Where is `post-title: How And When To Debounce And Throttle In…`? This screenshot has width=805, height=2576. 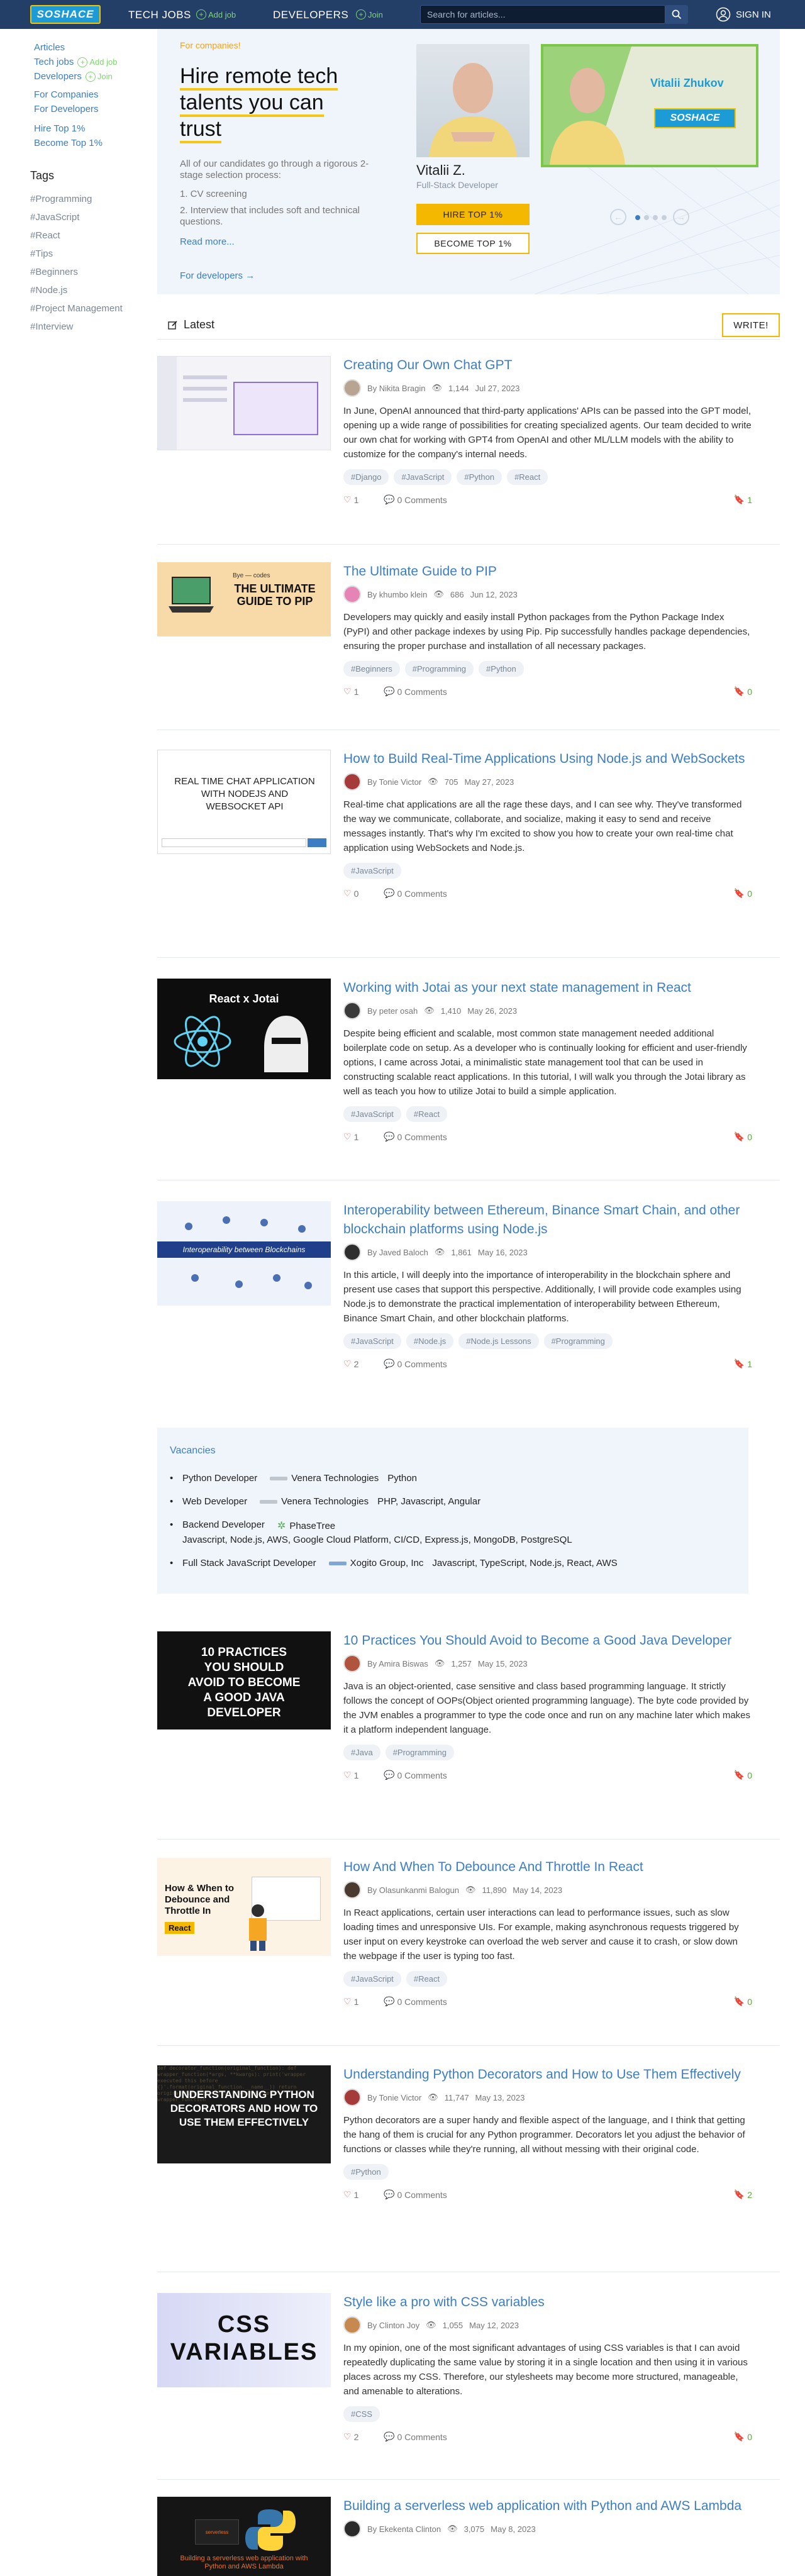 post-title: How And When To Debounce And Throttle In… is located at coordinates (493, 1867).